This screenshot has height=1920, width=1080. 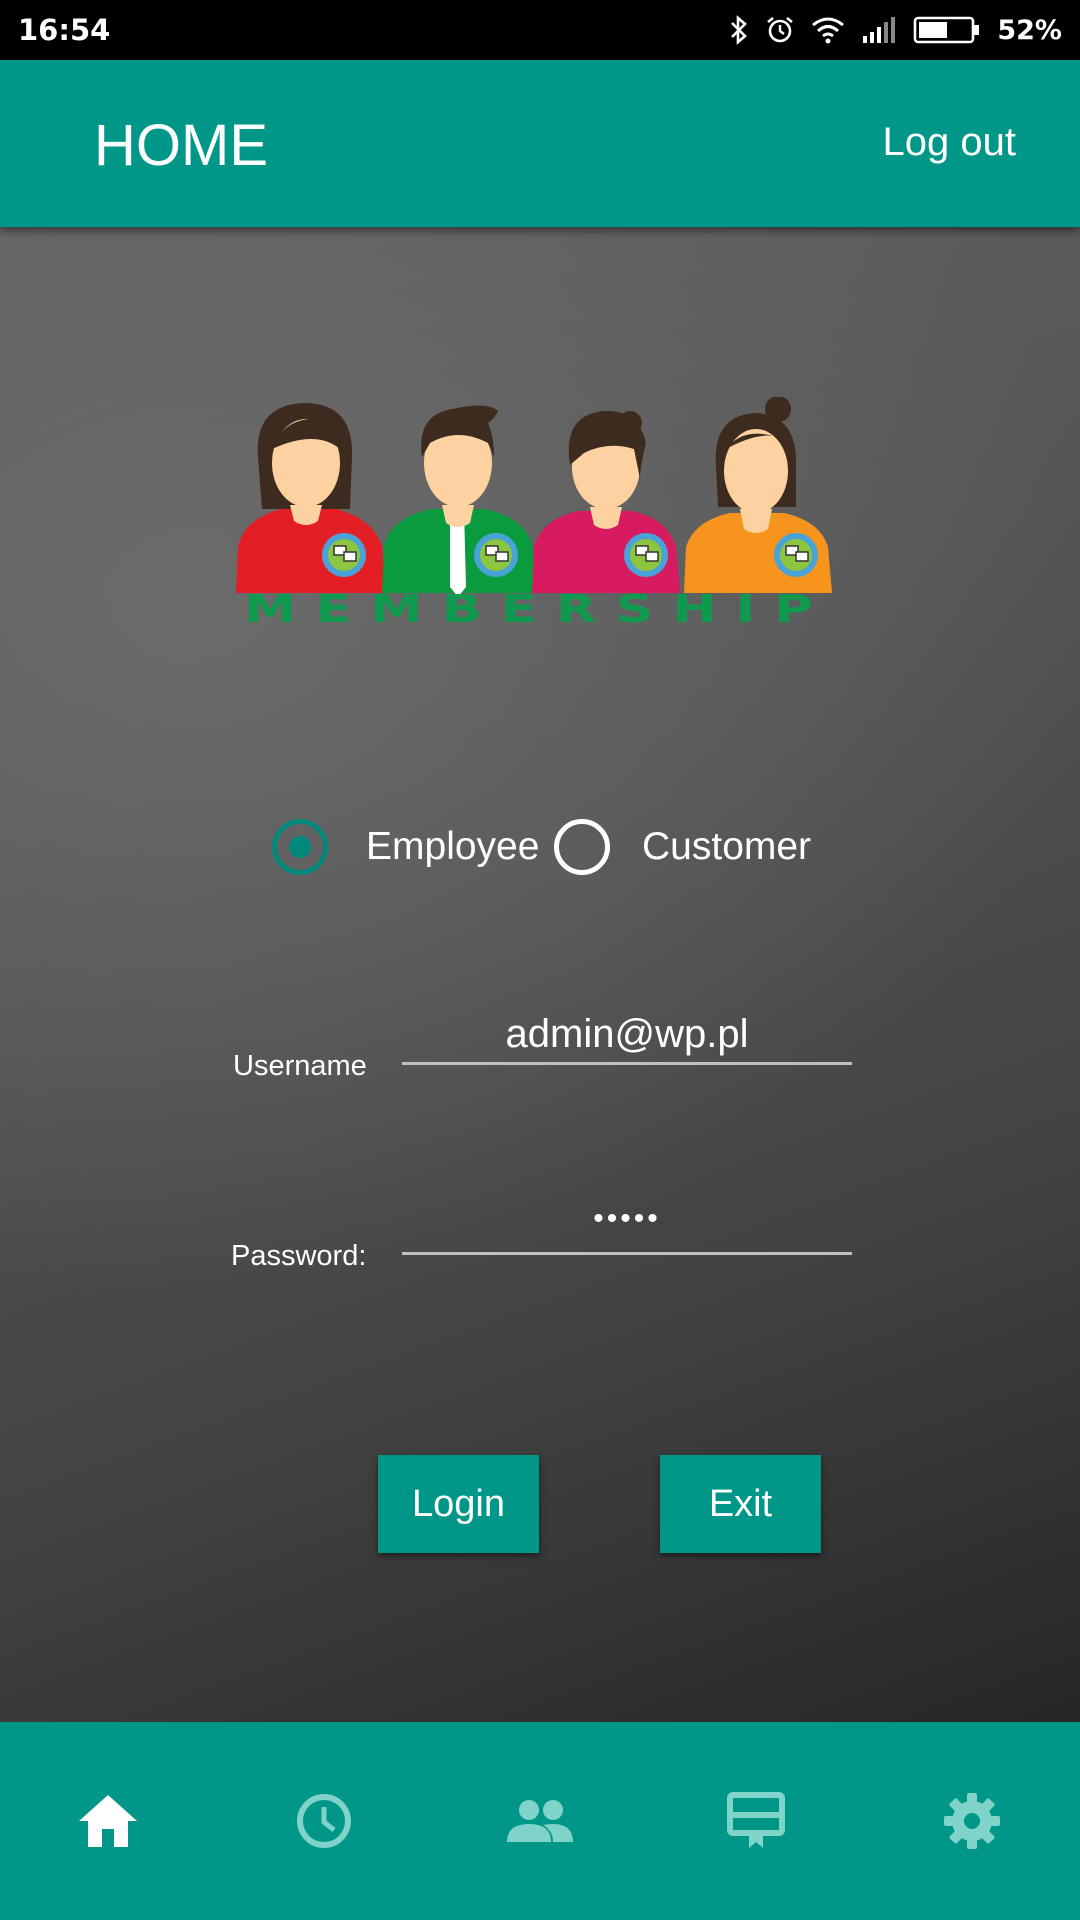 What do you see at coordinates (459, 501) in the screenshot?
I see `person-green-illustration` at bounding box center [459, 501].